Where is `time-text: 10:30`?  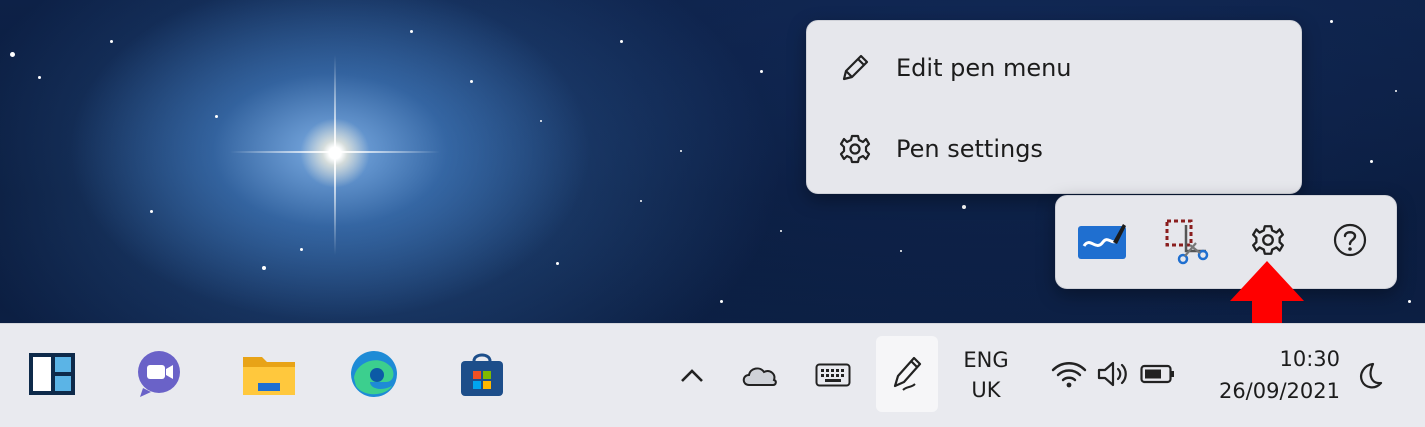 time-text: 10:30 is located at coordinates (1309, 359).